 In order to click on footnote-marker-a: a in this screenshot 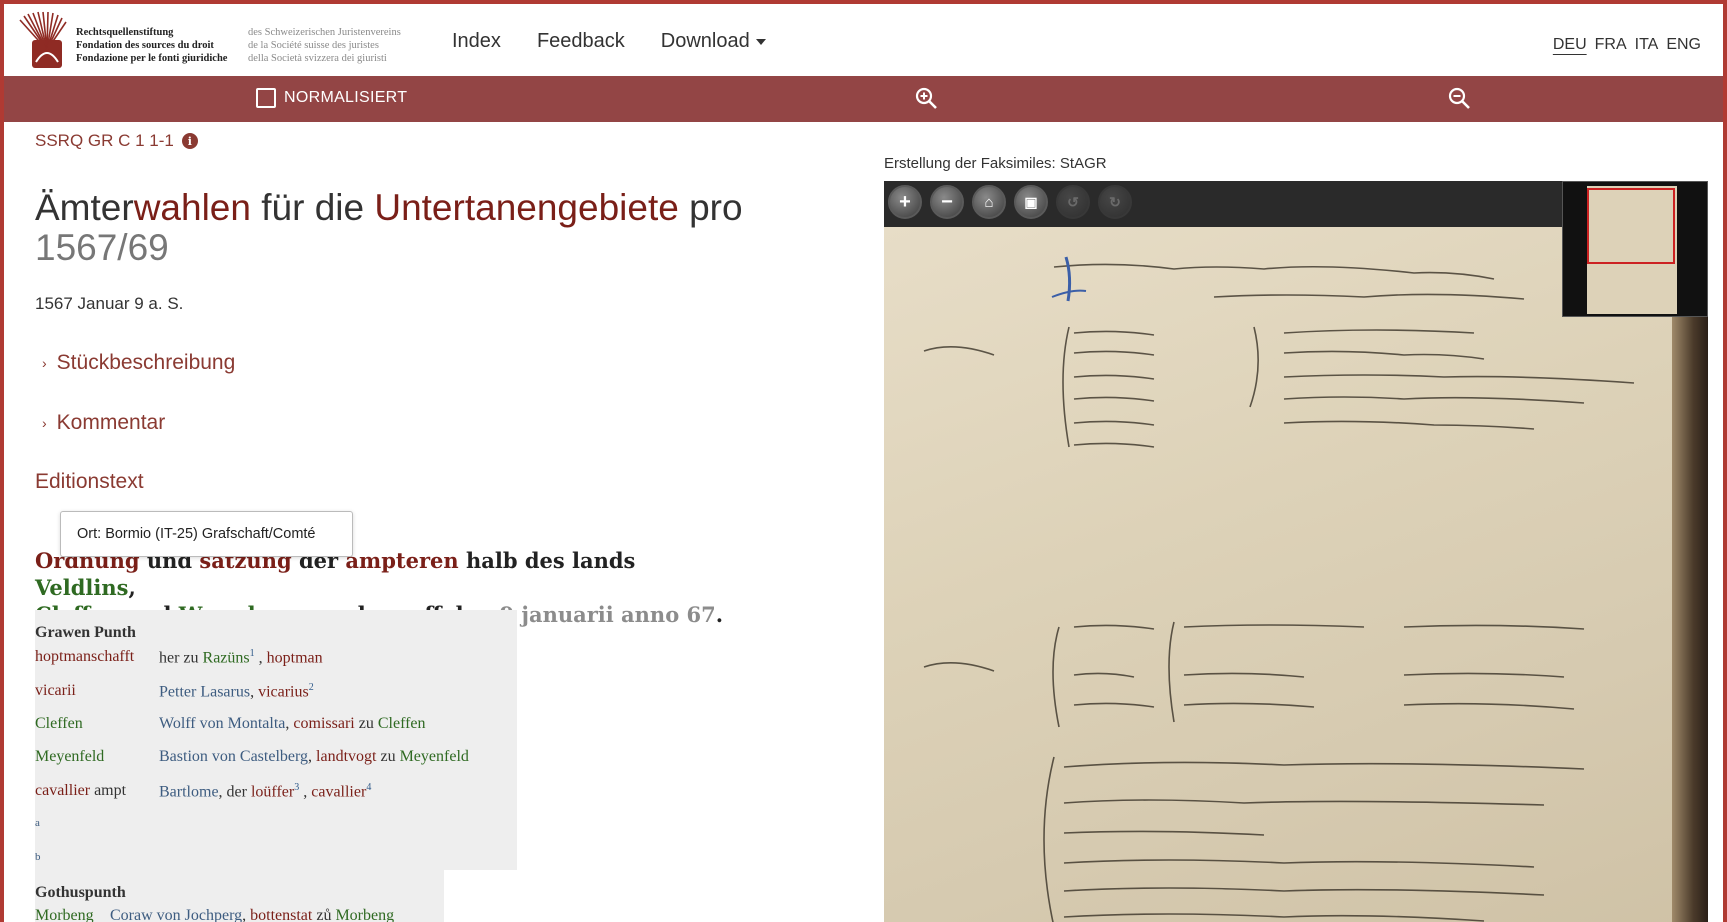, I will do `click(37, 823)`.